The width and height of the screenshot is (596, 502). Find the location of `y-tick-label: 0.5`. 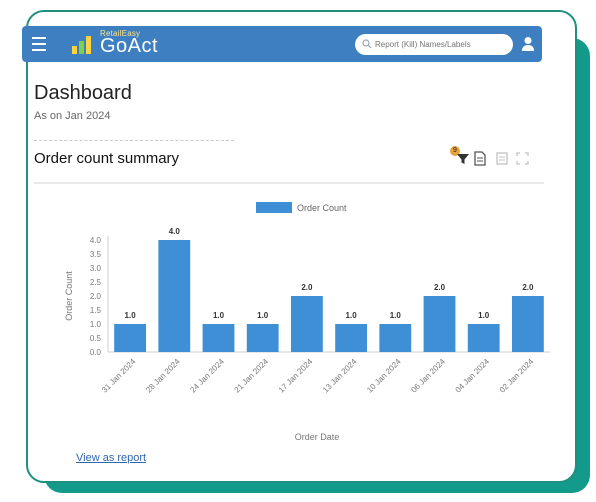

y-tick-label: 0.5 is located at coordinates (96, 338).